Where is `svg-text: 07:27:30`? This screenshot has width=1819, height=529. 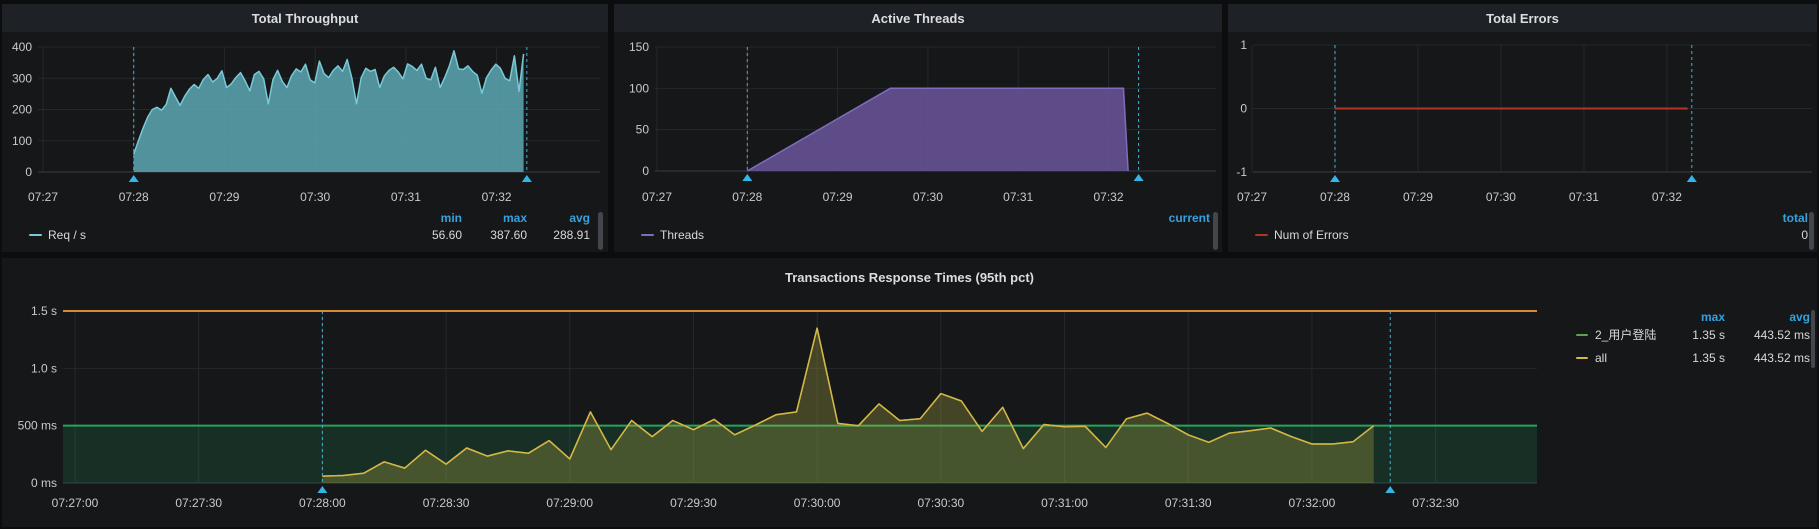
svg-text: 07:27:30 is located at coordinates (198, 503).